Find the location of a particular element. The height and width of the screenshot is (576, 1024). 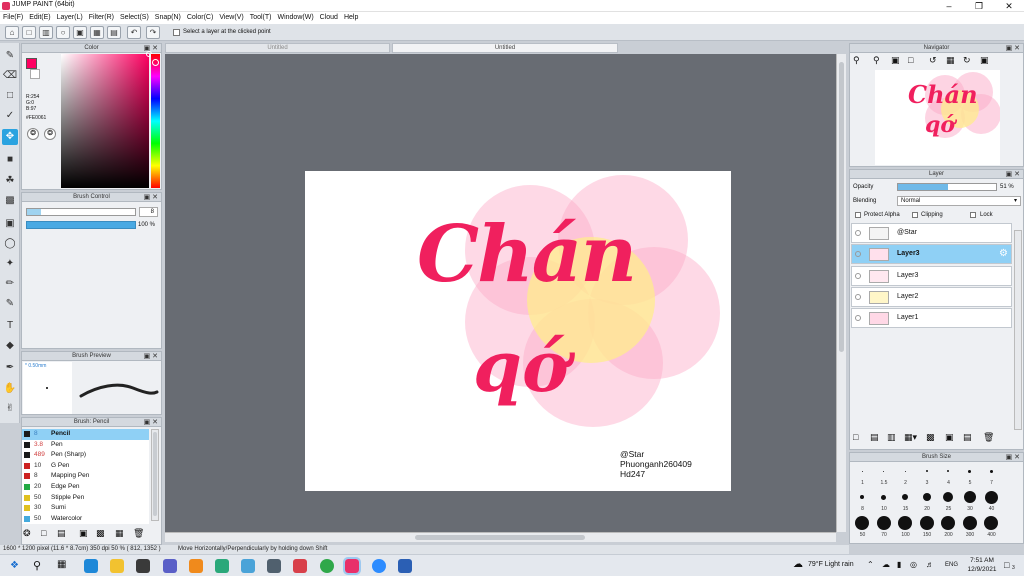

select-pen-tool-icon: ✏ is located at coordinates (10, 284).